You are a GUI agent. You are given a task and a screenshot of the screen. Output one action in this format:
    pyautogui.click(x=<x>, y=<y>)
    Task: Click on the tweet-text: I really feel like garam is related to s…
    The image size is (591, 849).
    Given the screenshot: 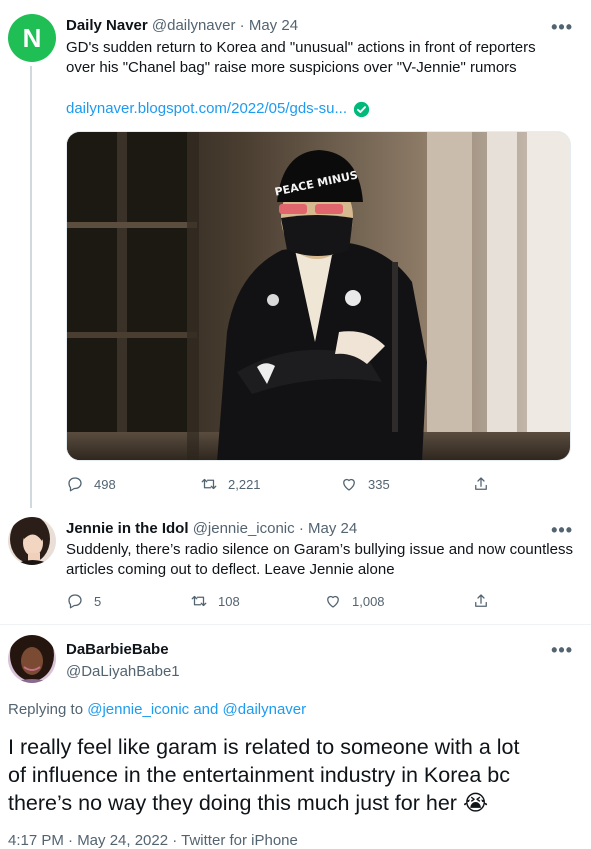 What is the action you would take?
    pyautogui.click(x=295, y=775)
    